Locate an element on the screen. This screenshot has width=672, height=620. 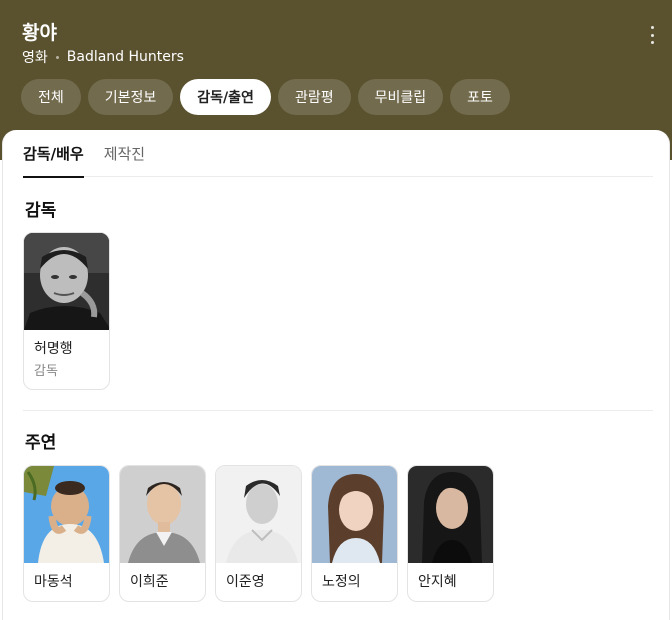
person-card-cast: 노정의 is located at coordinates (354, 533).